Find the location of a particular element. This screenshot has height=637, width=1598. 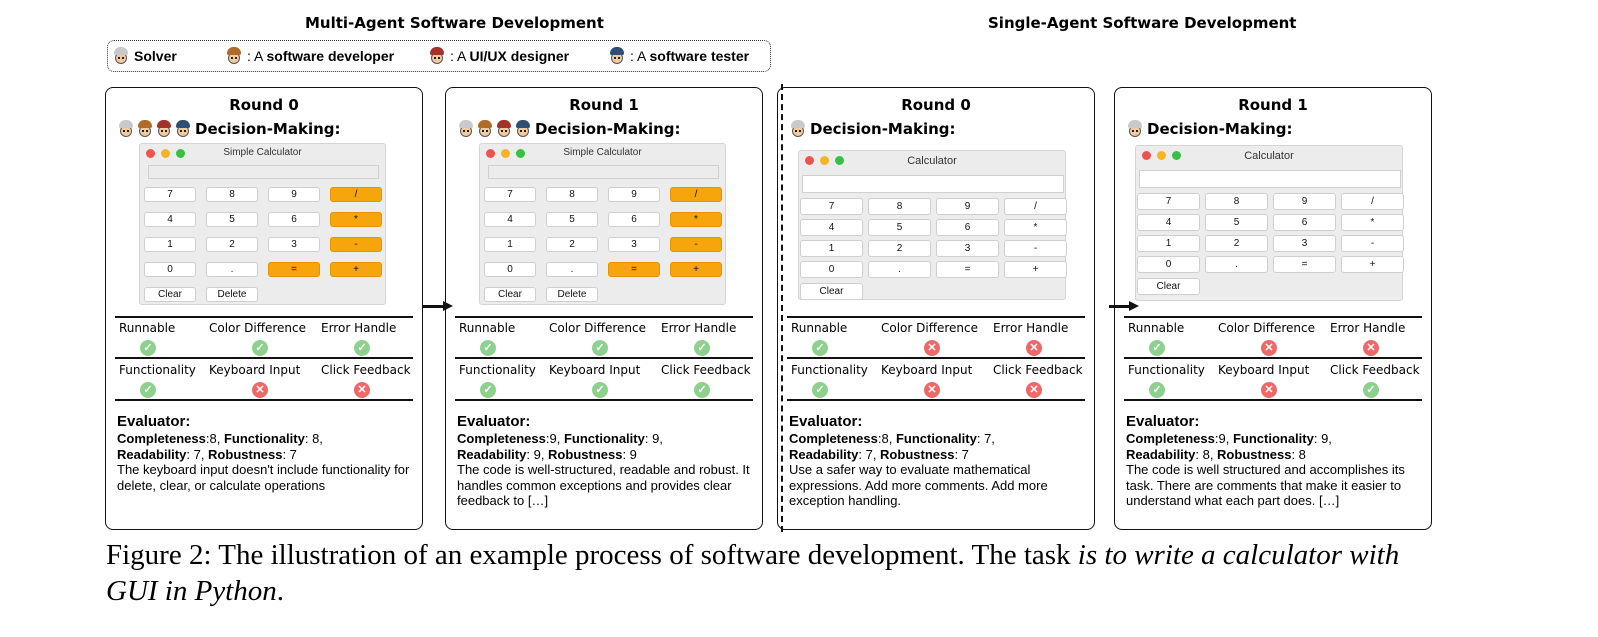

legend-role: UI/UX designer is located at coordinates (519, 56).